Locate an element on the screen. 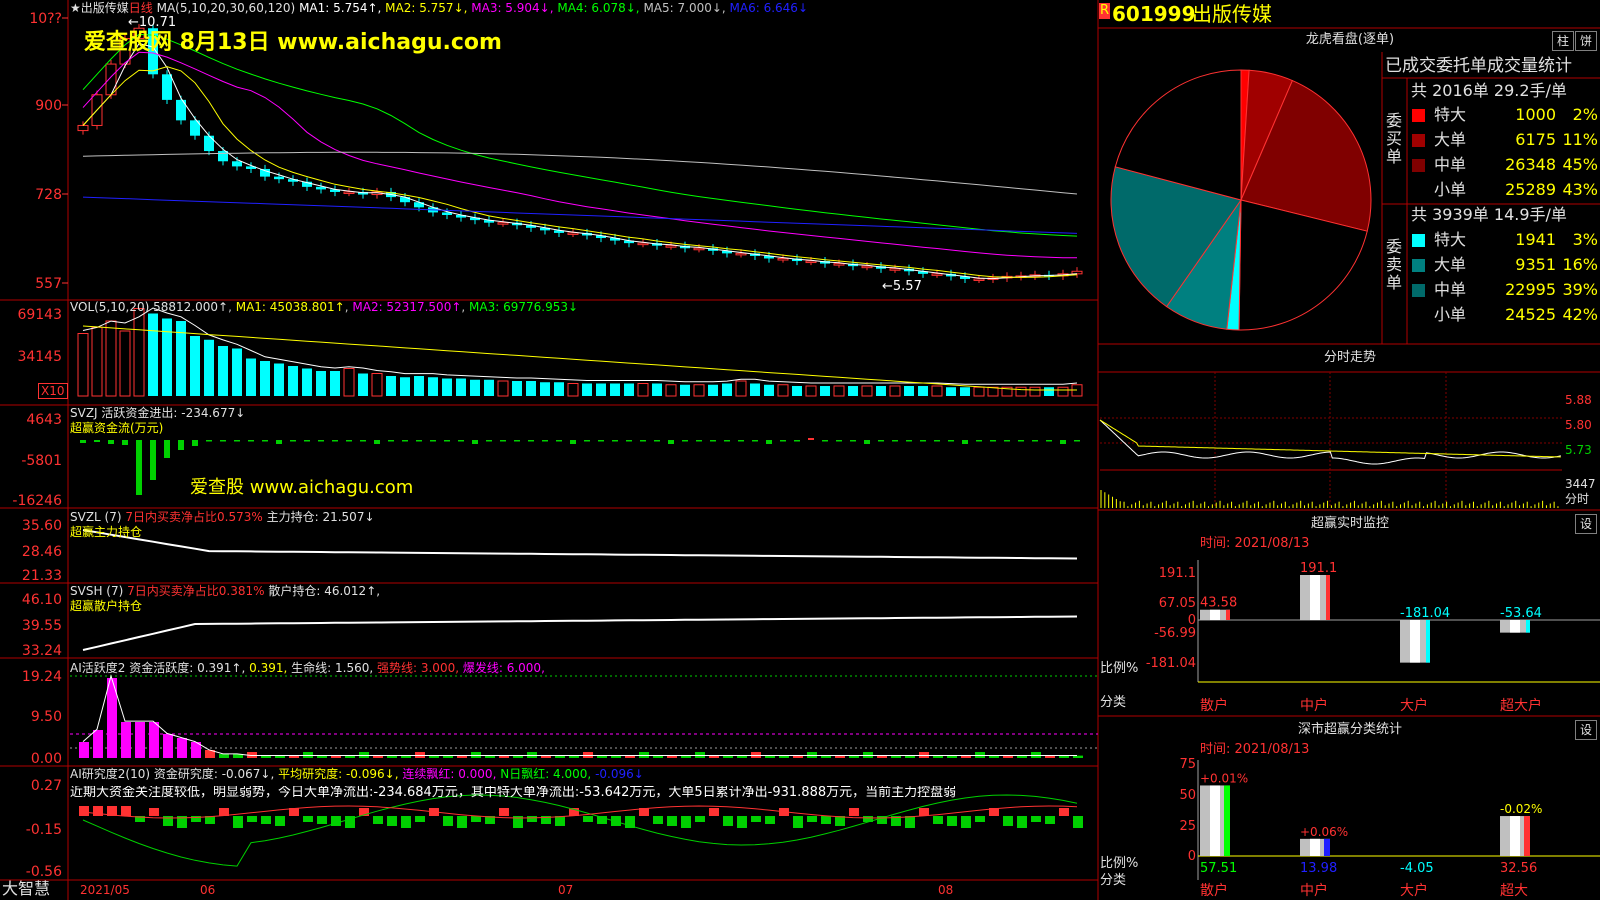 The height and width of the screenshot is (900, 1600). ma-value-4: MA4: 6.078↓, is located at coordinates (600, 8).